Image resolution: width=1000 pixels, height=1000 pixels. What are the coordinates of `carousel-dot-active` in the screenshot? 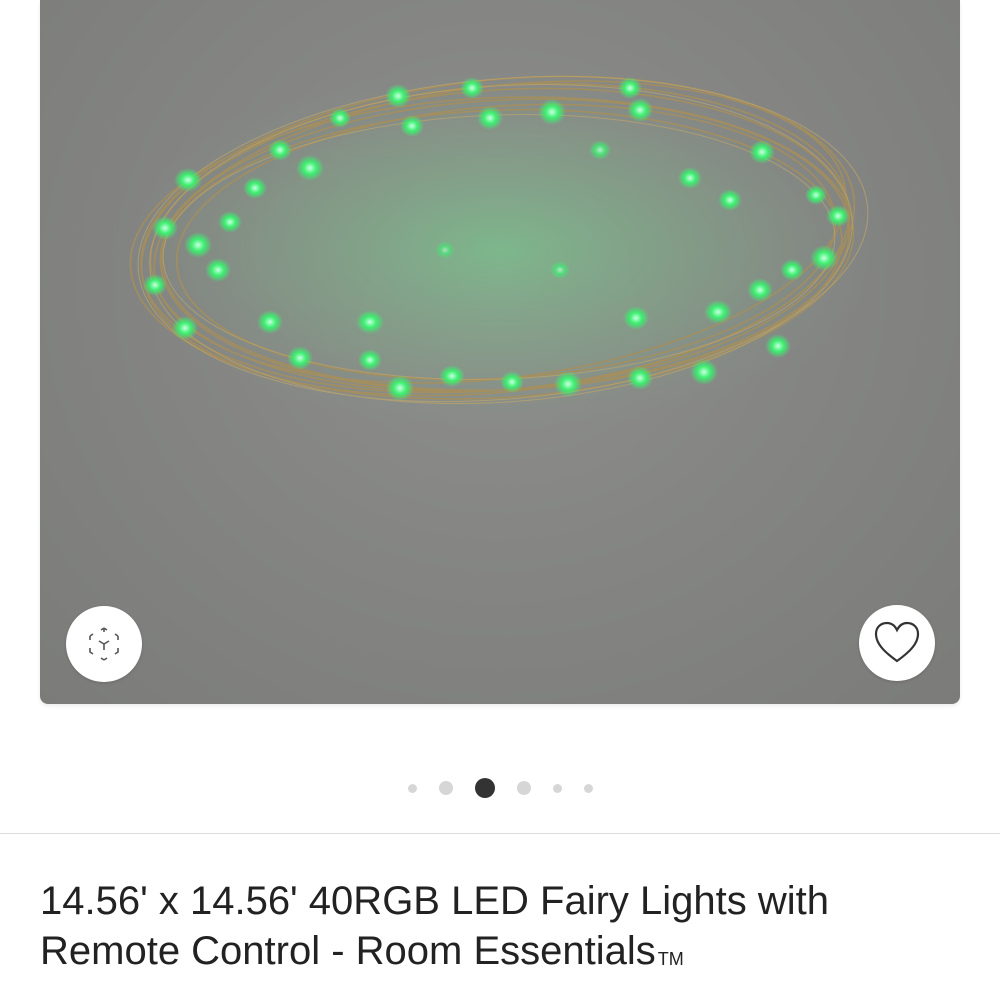 It's located at (484, 788).